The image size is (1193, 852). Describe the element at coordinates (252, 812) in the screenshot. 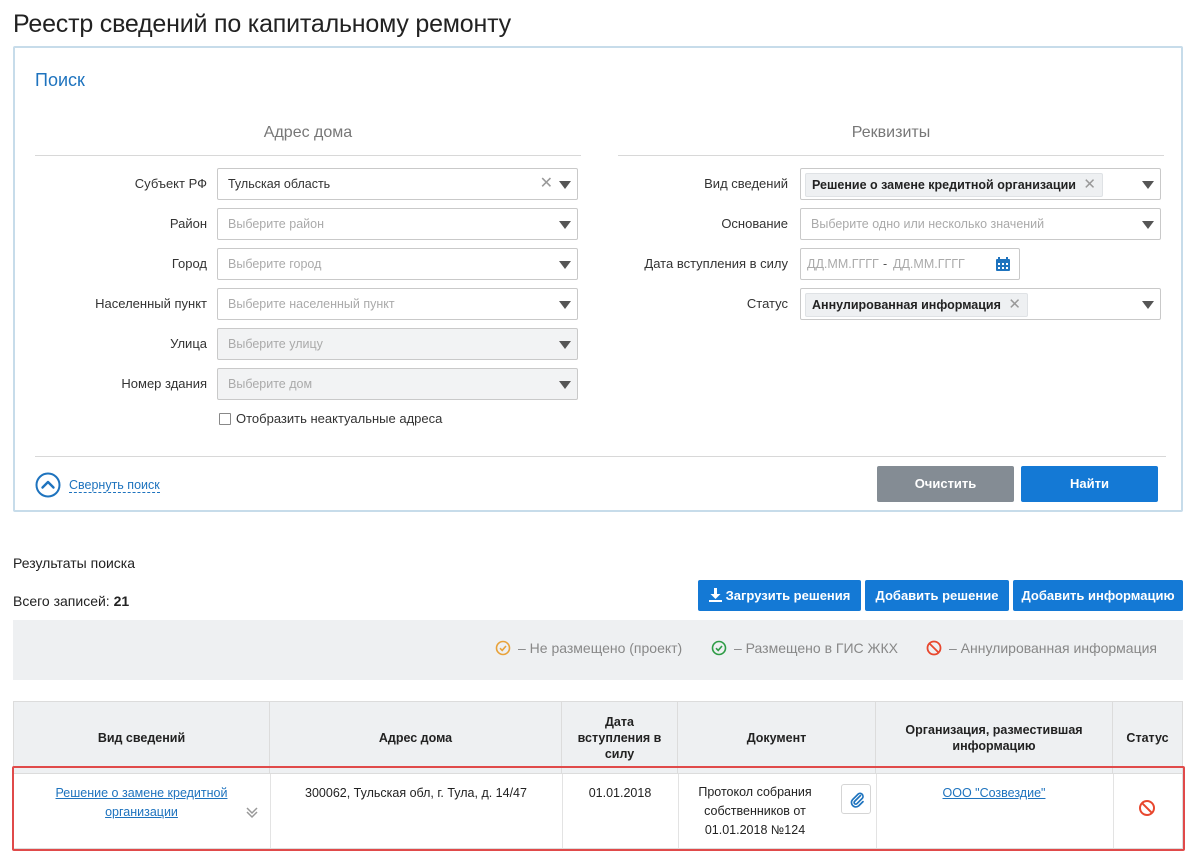

I see `expand-chevron-icon` at that location.